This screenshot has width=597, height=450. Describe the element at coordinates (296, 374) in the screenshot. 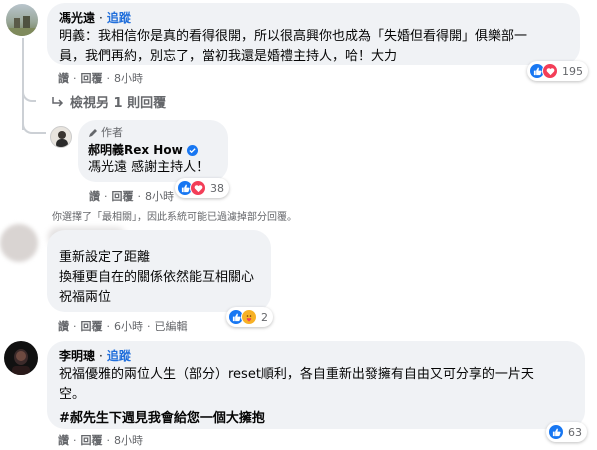

I see `comment-line: 祝福優雅的兩位人生（部分）reset順利，各自重新出發擁有自由又可分享的一片天` at that location.